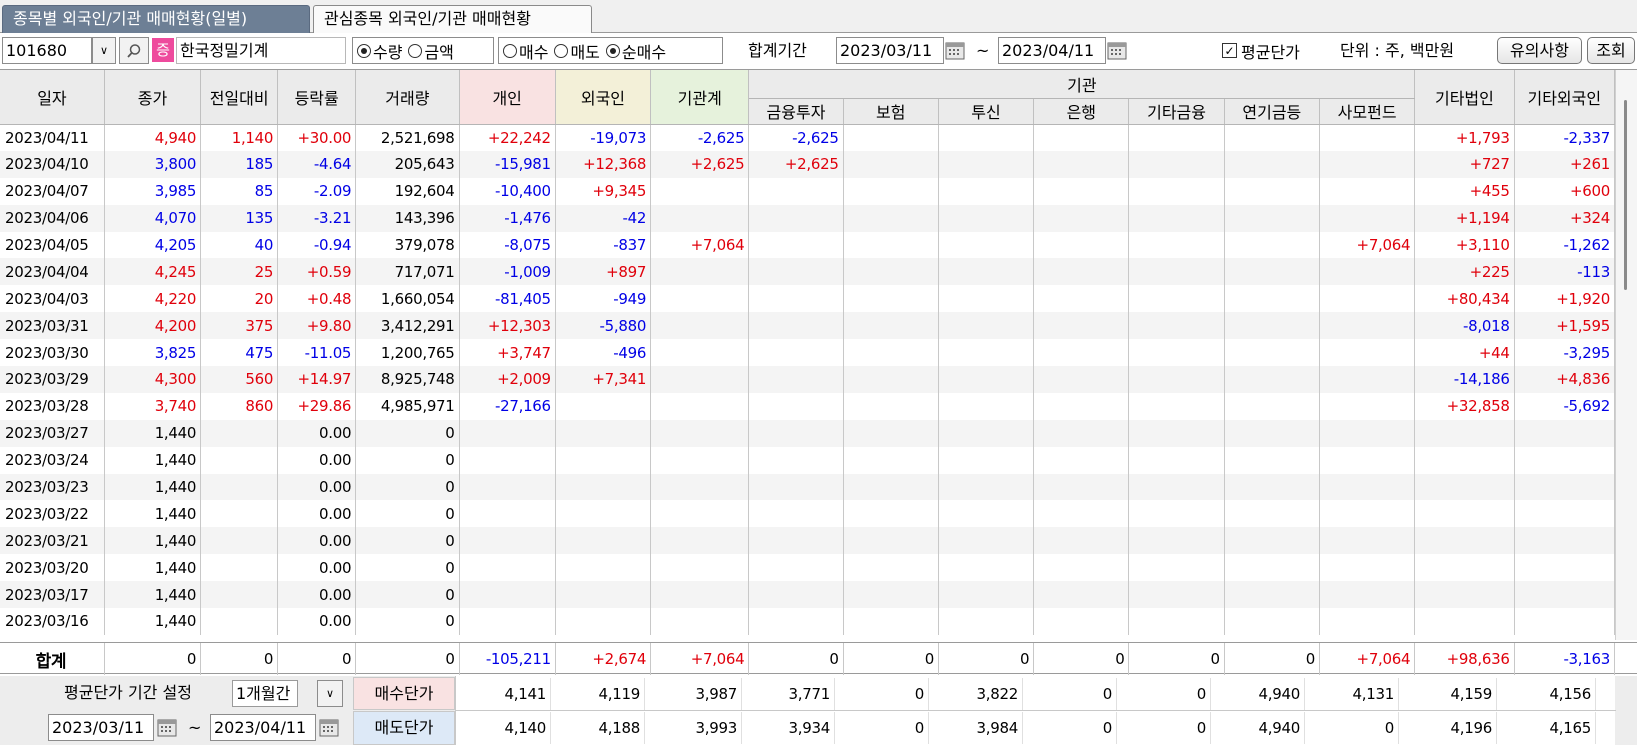 The width and height of the screenshot is (1637, 745). I want to click on cell-date: 2023/03/29, so click(52, 379).